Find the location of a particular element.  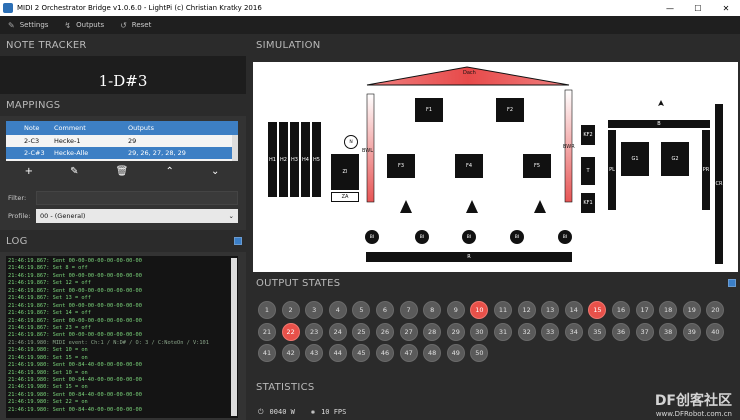

col-outputs: Outputs is located at coordinates (141, 128).